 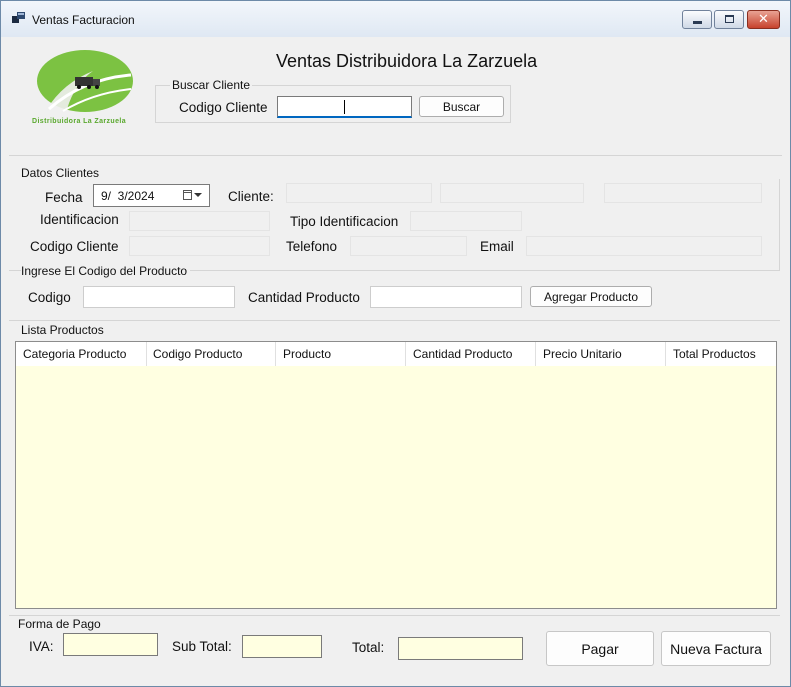 What do you see at coordinates (600, 648) in the screenshot?
I see `pagar-button: Pagar` at bounding box center [600, 648].